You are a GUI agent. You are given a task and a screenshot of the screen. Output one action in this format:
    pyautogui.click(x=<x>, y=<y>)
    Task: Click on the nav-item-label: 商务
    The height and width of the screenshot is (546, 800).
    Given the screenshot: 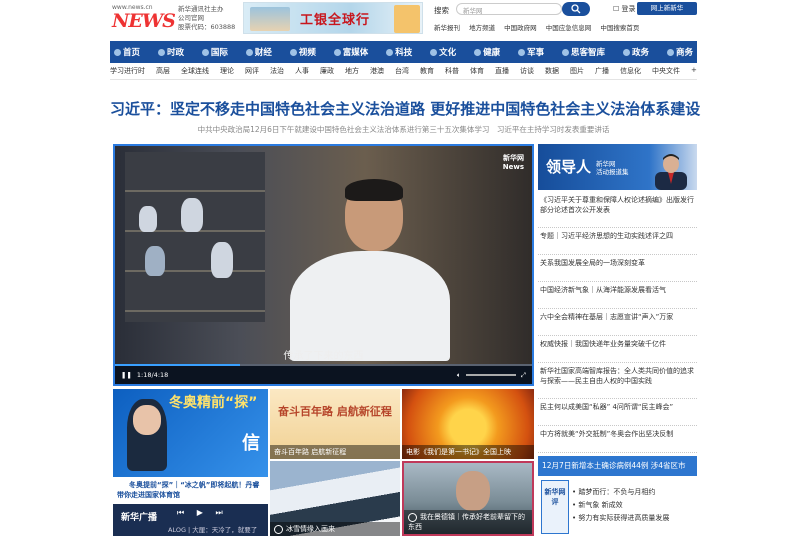 What is the action you would take?
    pyautogui.click(x=684, y=53)
    